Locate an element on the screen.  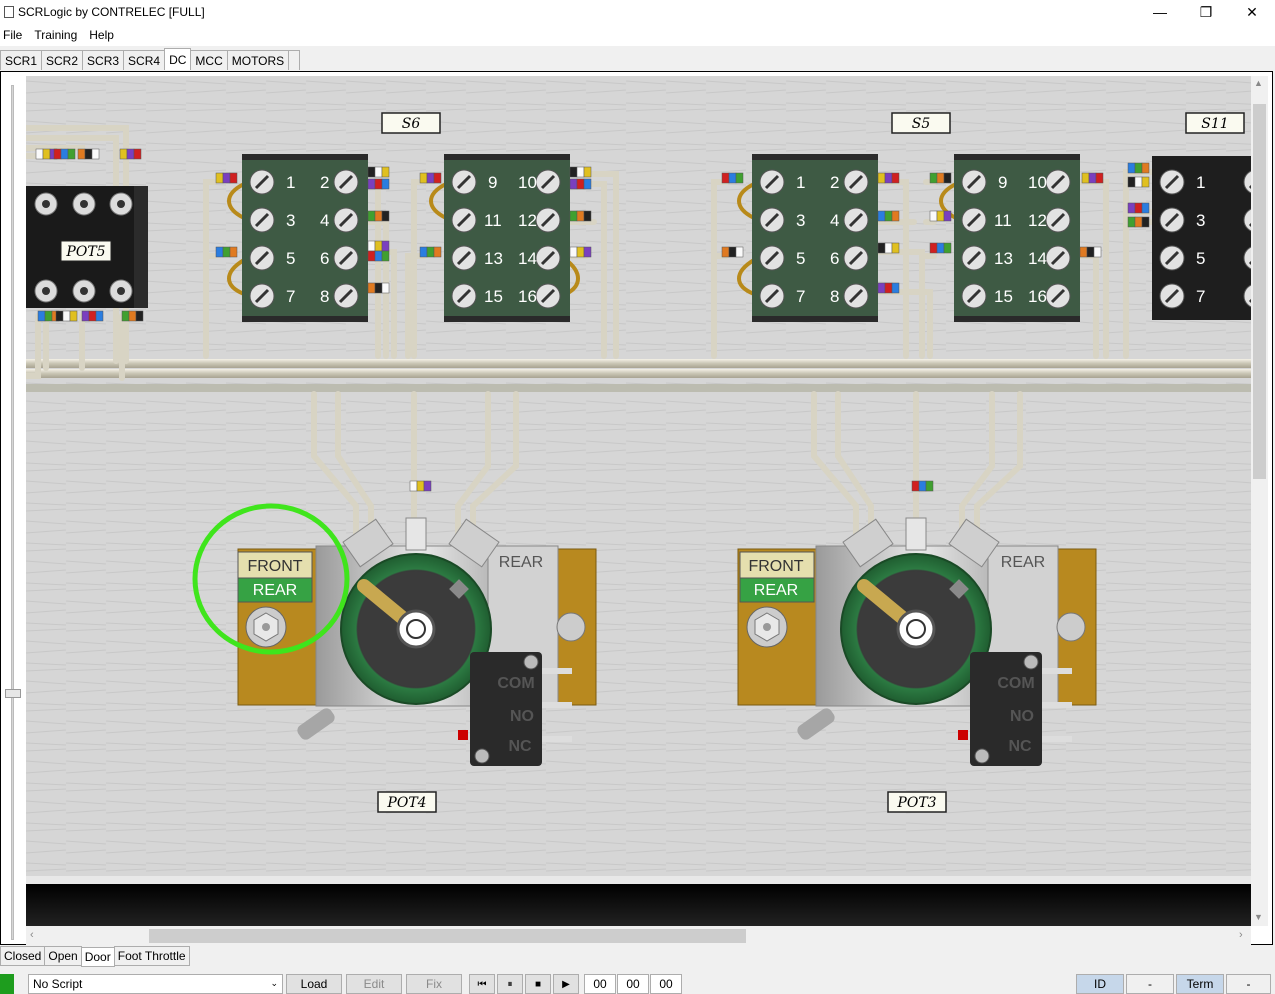
term-value: - is located at coordinates (1248, 984).